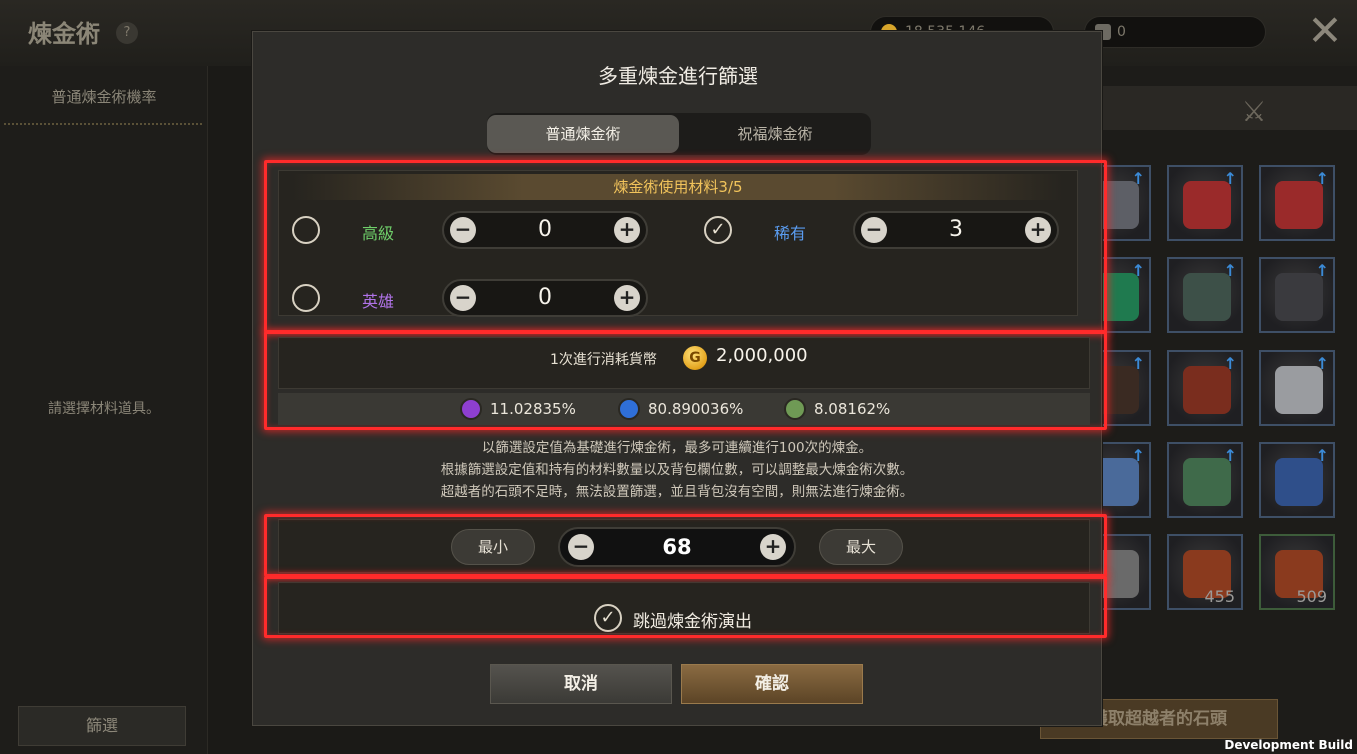 The width and height of the screenshot is (1357, 754). Describe the element at coordinates (102, 726) in the screenshot. I see `filter-button: 篩選` at that location.